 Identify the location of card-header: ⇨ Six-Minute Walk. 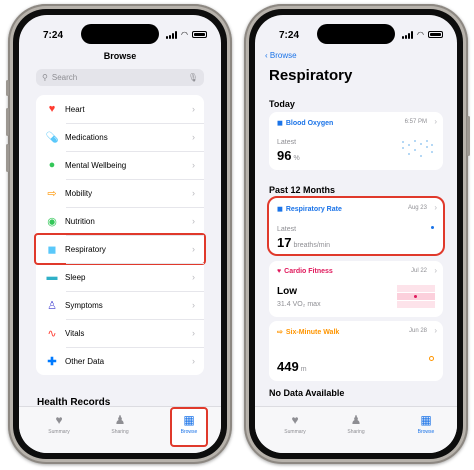
(308, 332).